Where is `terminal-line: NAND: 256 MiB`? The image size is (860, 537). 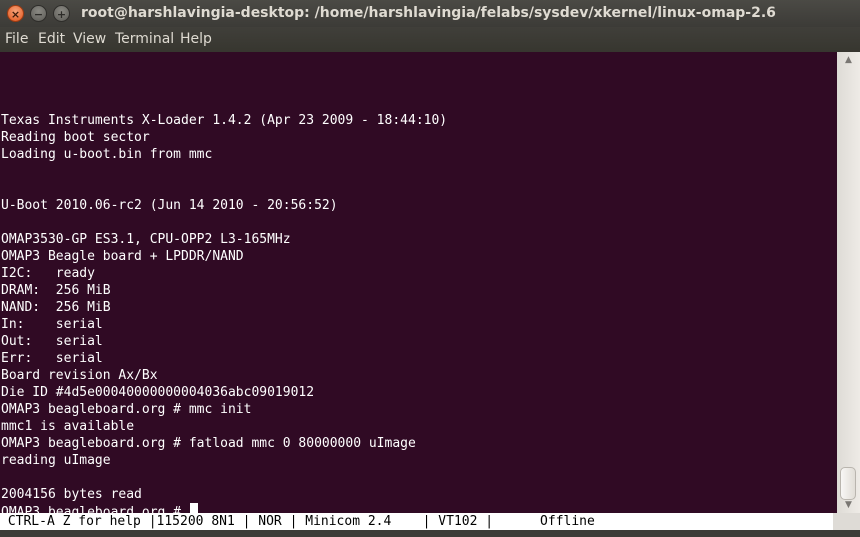
terminal-line: NAND: 256 MiB is located at coordinates (56, 307).